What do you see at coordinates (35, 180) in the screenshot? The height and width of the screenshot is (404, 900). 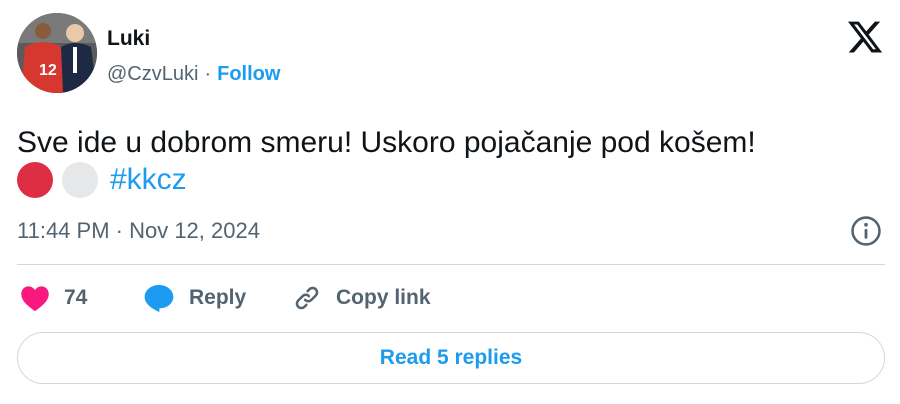 I see `red-circle-emoji` at bounding box center [35, 180].